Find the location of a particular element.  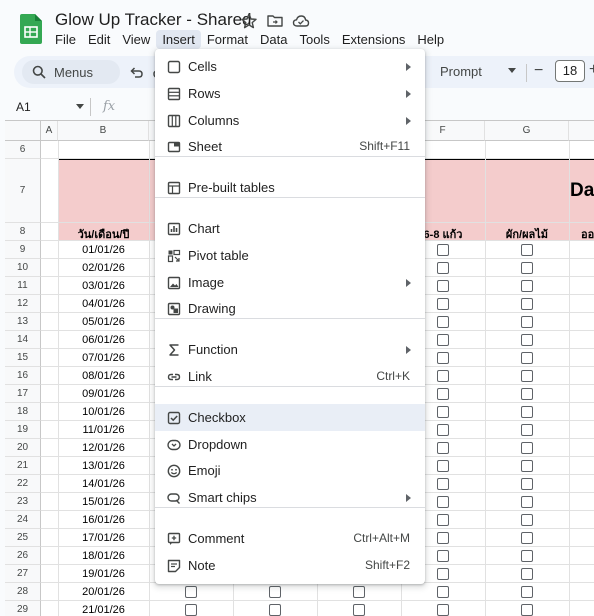

menu-insert: Insert is located at coordinates (178, 39).